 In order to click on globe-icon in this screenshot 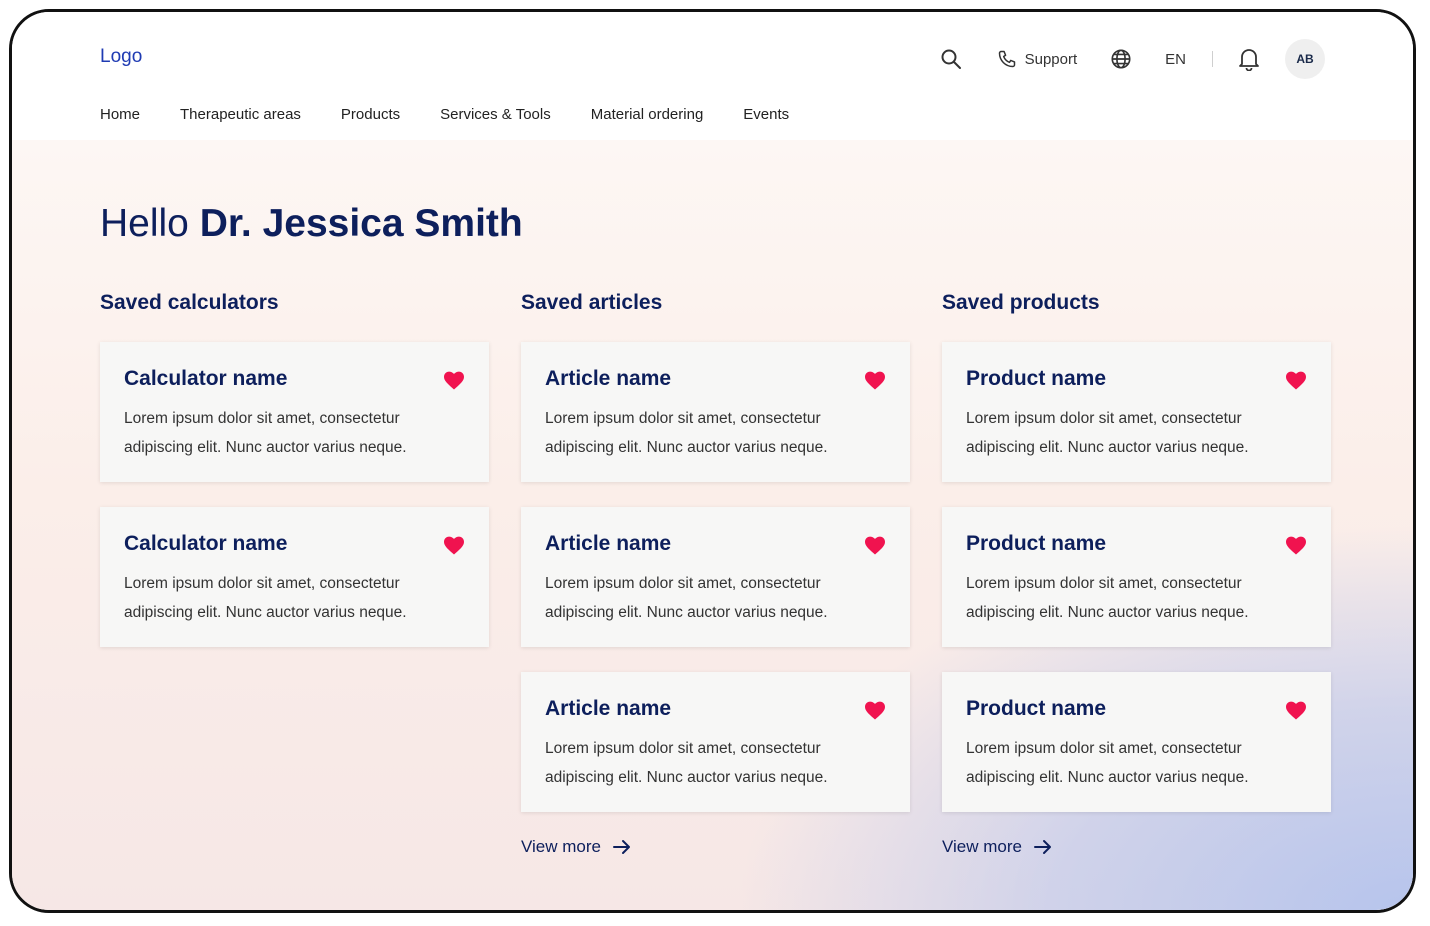, I will do `click(1121, 59)`.